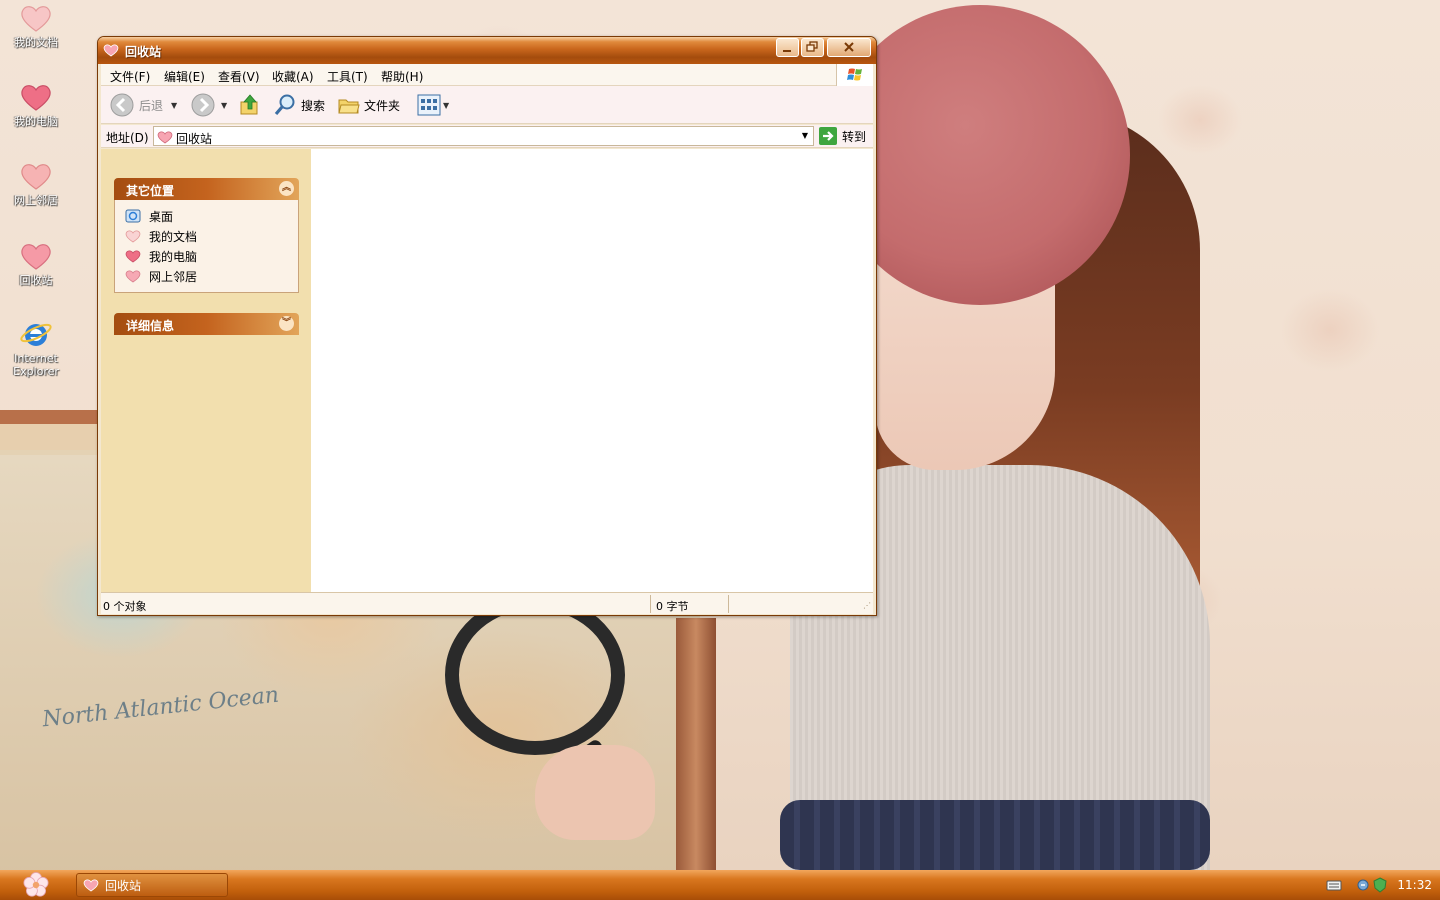 This screenshot has width=1440, height=900. I want to click on desktop-icon-my-computer: 我的电脑, so click(36, 105).